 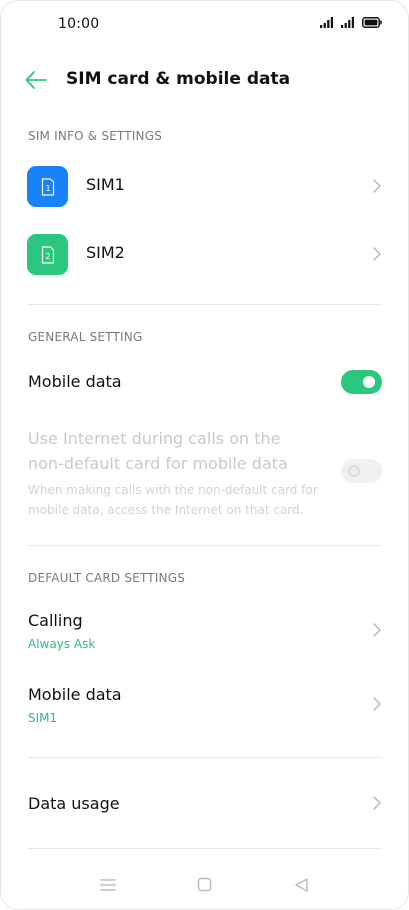 I want to click on calling-label: Calling, so click(x=55, y=620).